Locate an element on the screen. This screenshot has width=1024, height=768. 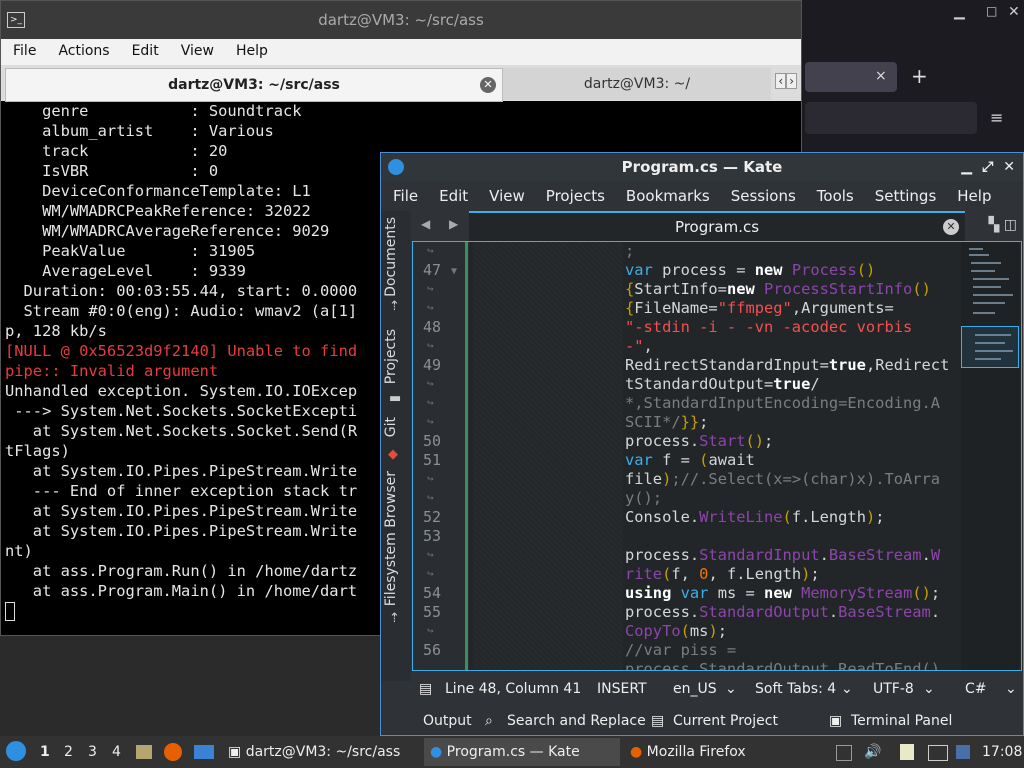
terminal-menu-view: View is located at coordinates (196, 49).